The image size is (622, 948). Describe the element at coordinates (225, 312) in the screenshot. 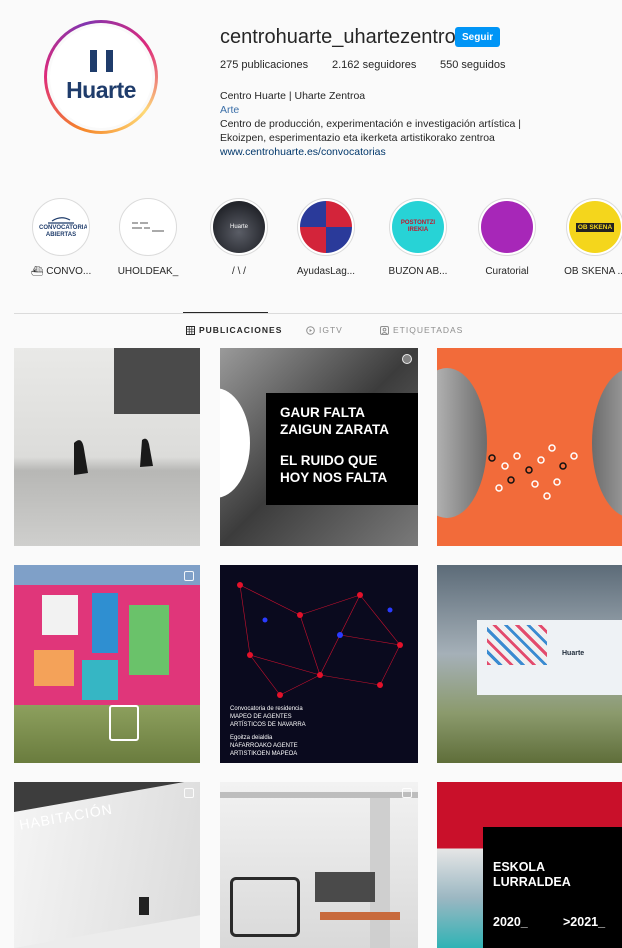

I see `active-tab-indicator` at that location.